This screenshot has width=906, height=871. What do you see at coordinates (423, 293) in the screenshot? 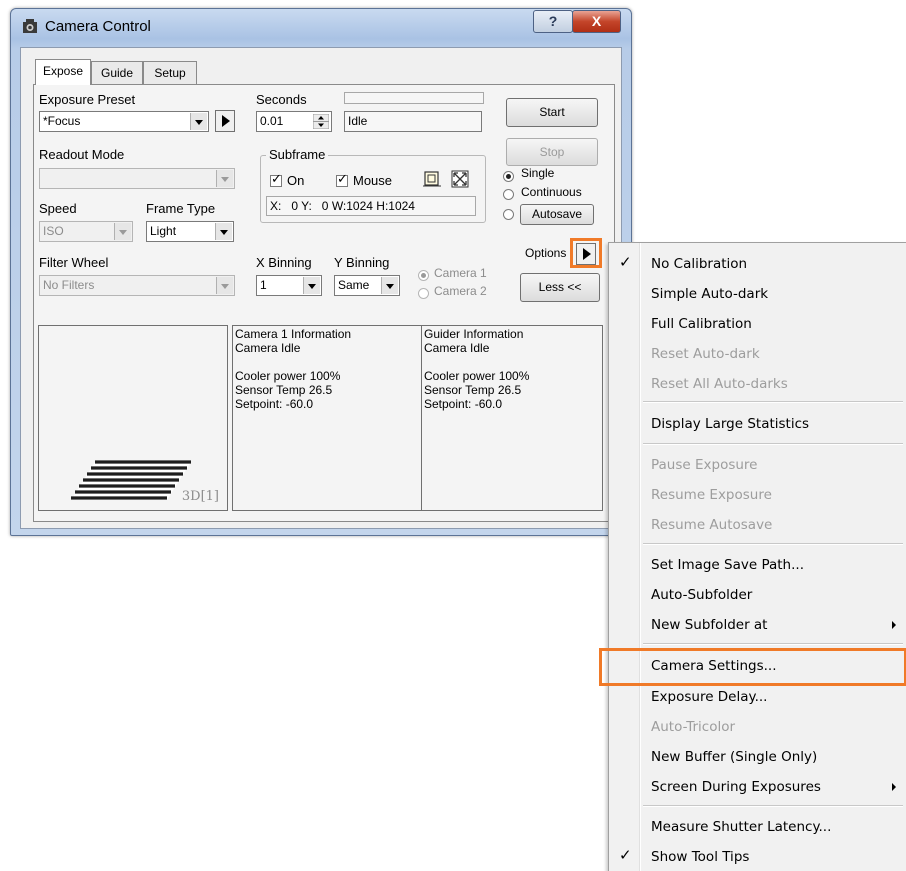
I see `camera2-radio` at bounding box center [423, 293].